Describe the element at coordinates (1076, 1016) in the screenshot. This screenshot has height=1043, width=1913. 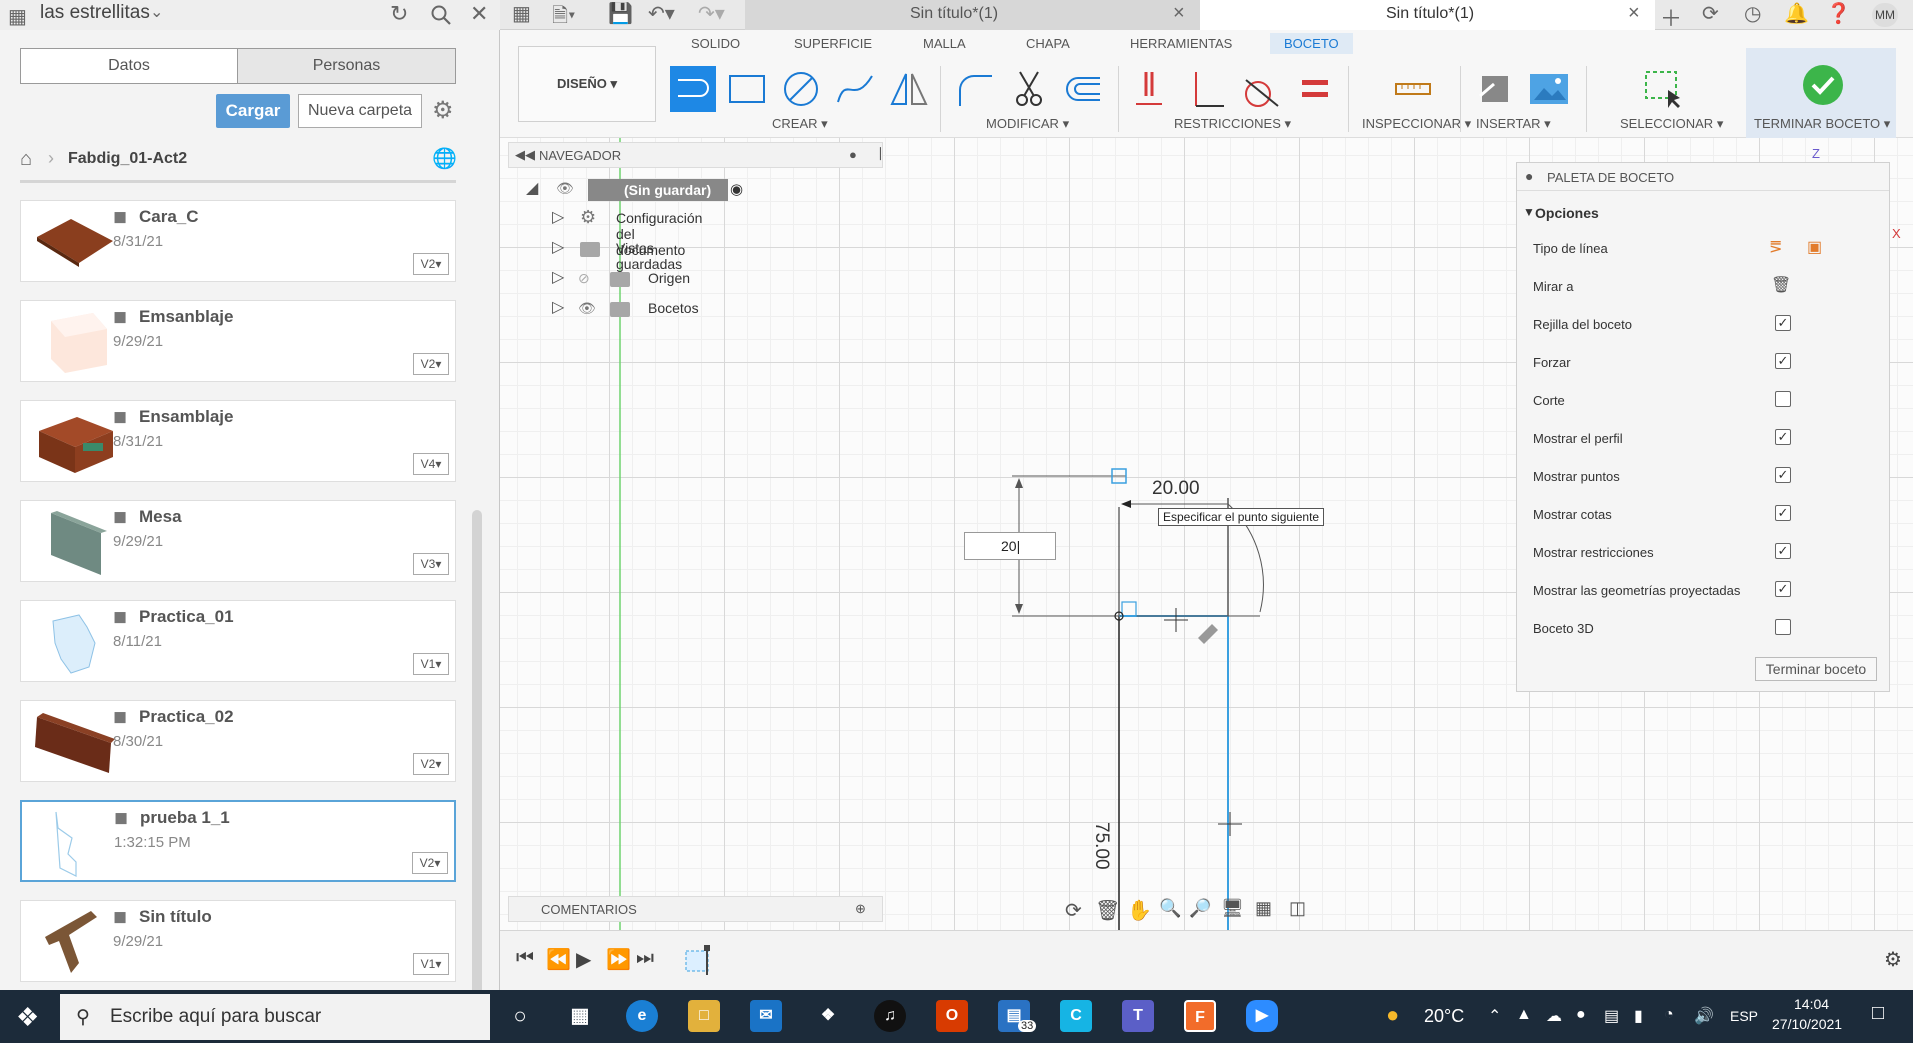
I see `c-app-icon: C` at that location.